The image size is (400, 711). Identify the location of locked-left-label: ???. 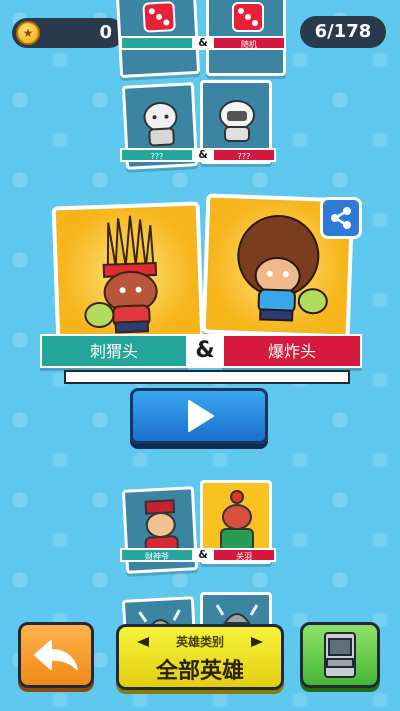
(157, 155).